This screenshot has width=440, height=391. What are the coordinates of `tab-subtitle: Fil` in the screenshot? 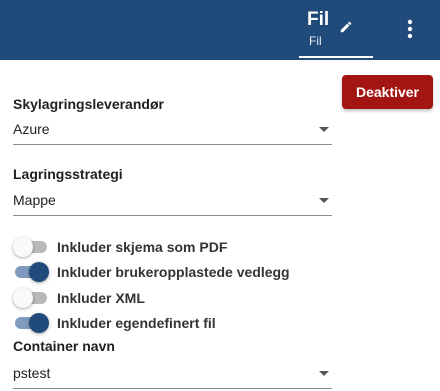 It's located at (315, 41).